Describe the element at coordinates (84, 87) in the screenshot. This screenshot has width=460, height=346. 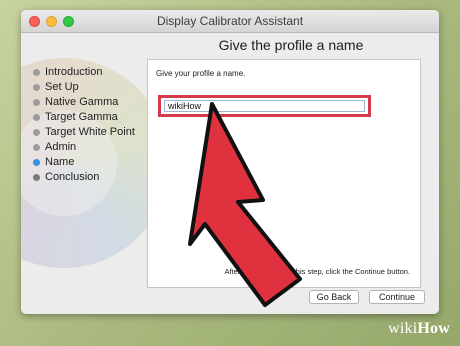
I see `step-set-up: Set Up` at that location.